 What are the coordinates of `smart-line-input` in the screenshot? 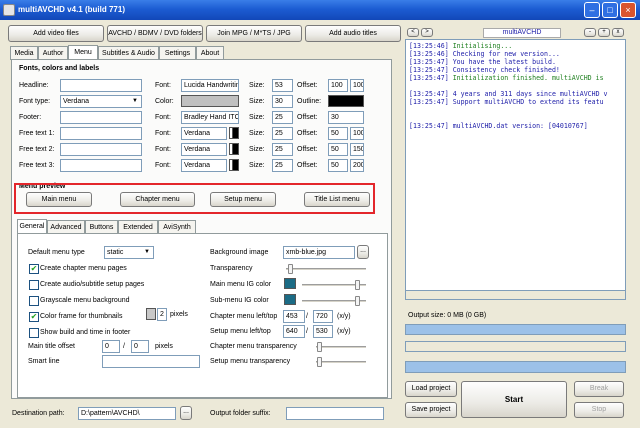 It's located at (151, 361).